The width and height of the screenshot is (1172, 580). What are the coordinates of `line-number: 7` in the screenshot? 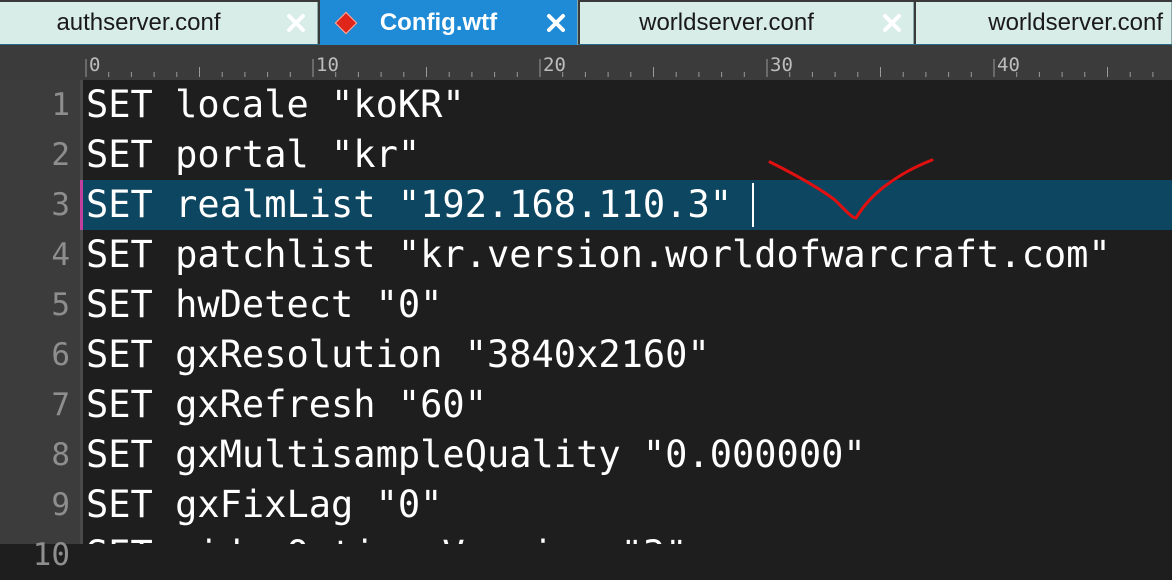 It's located at (60, 405).